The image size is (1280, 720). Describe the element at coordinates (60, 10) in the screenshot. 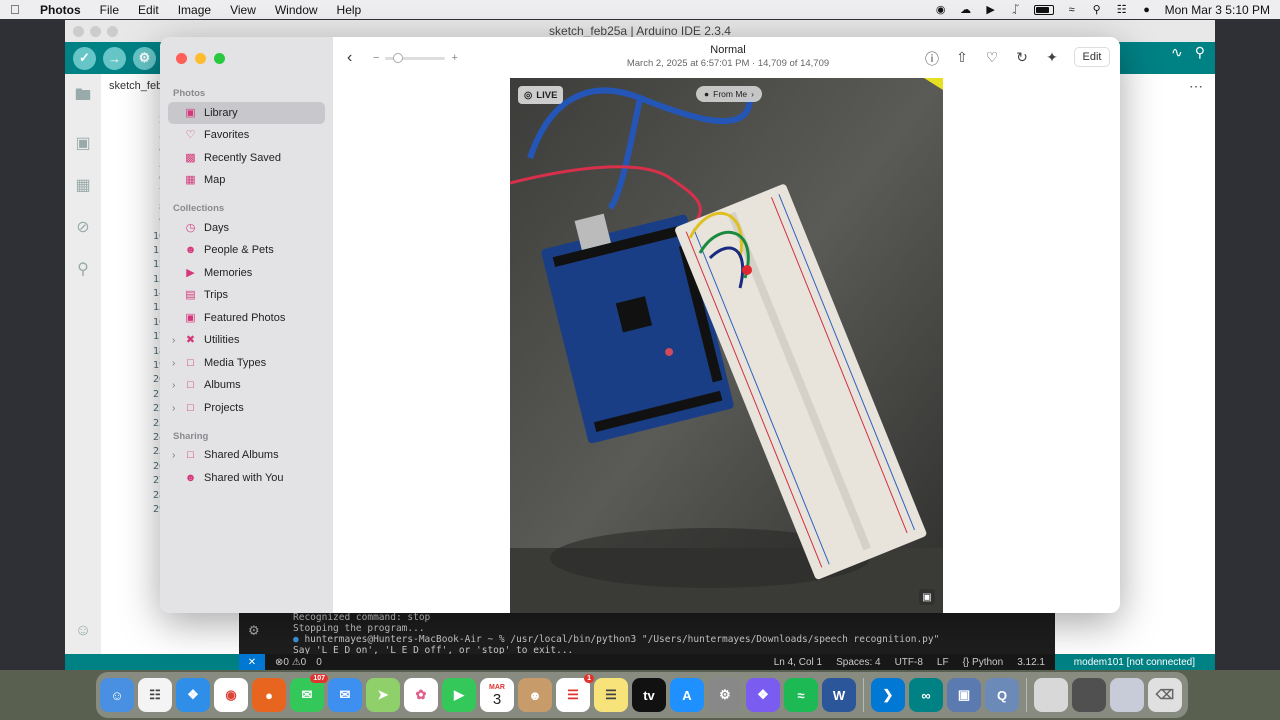

I see `menu-app-name: Photos` at that location.